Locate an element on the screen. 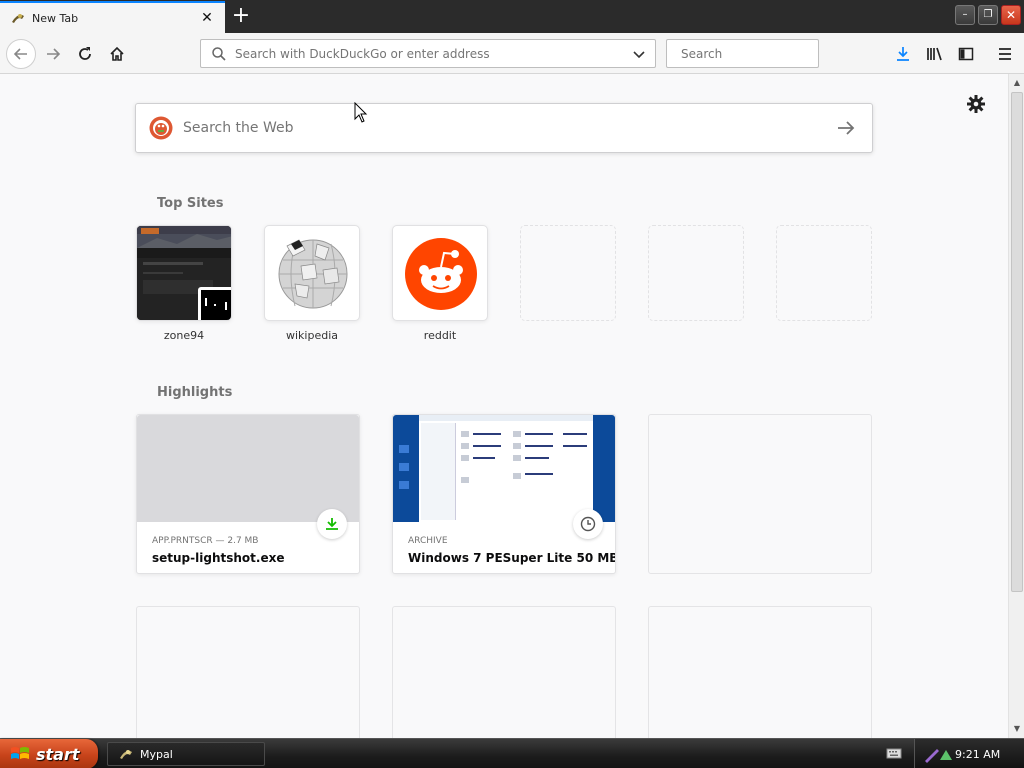  library-button is located at coordinates (935, 54).